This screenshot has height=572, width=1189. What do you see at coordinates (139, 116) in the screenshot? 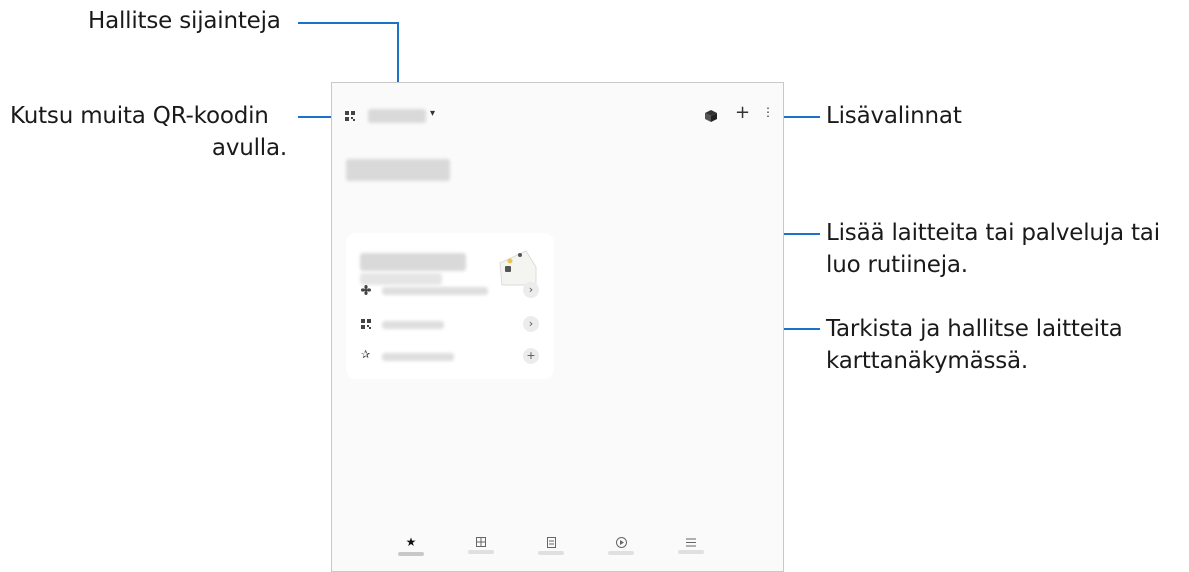
I see `callout-invite-qr-line1: Kutsu muita QR-koodin` at bounding box center [139, 116].